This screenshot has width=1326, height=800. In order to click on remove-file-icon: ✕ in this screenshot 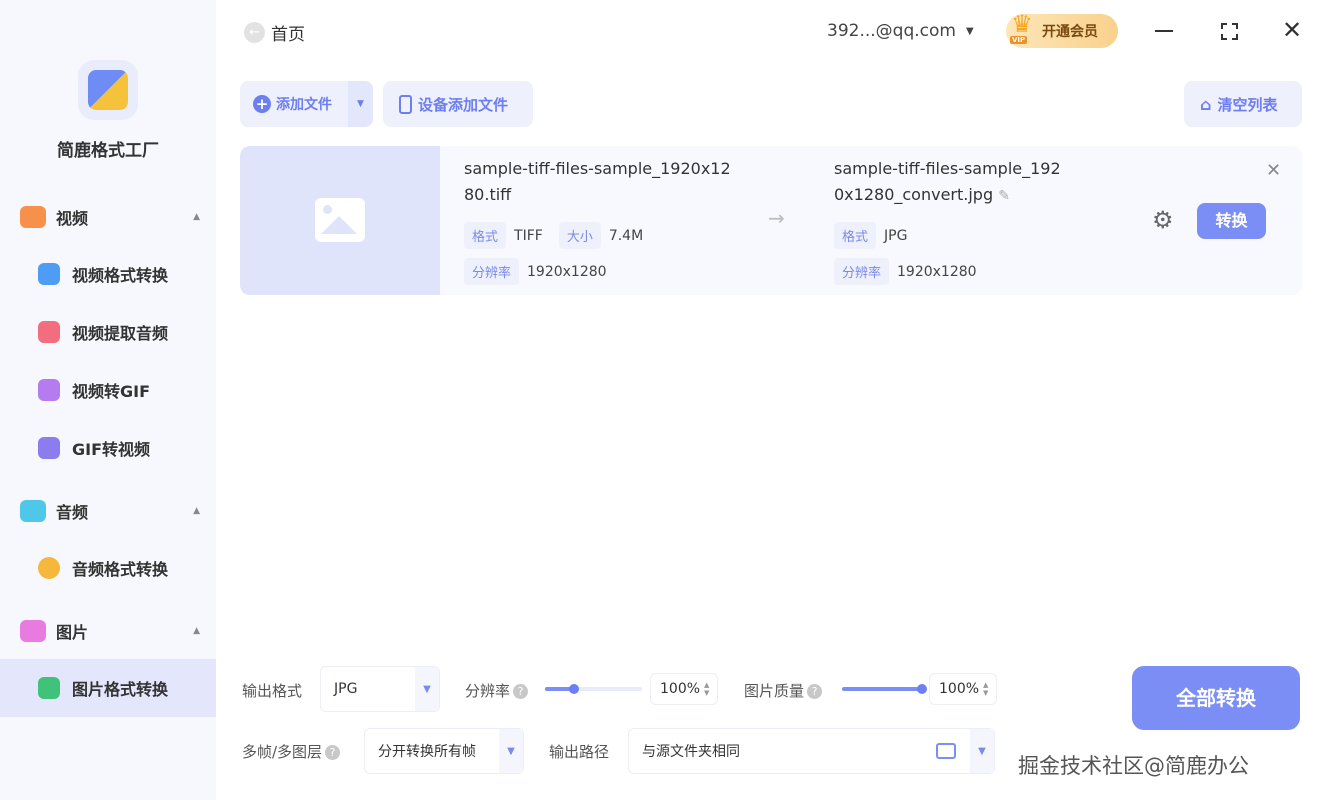, I will do `click(1273, 170)`.